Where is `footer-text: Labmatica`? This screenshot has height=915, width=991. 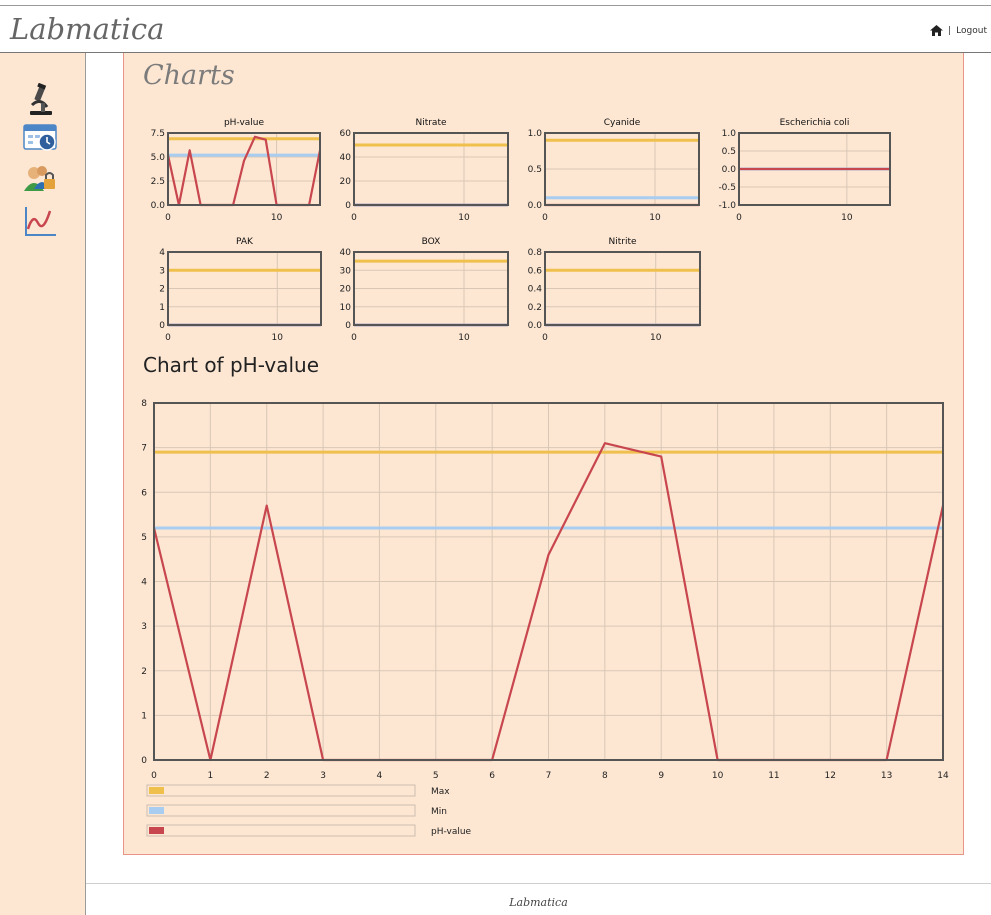
footer-text: Labmatica is located at coordinates (538, 902).